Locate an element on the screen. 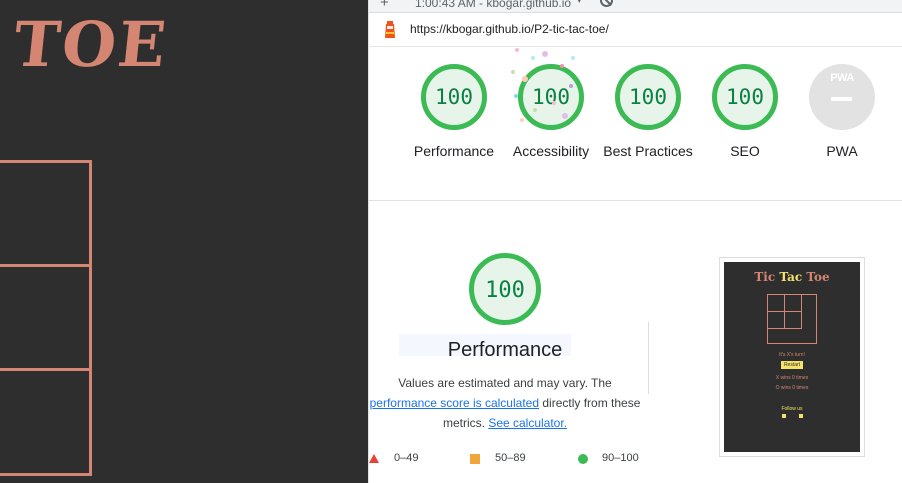 Image resolution: width=902 pixels, height=483 pixels. see-calculator-link: See calculator. is located at coordinates (527, 423).